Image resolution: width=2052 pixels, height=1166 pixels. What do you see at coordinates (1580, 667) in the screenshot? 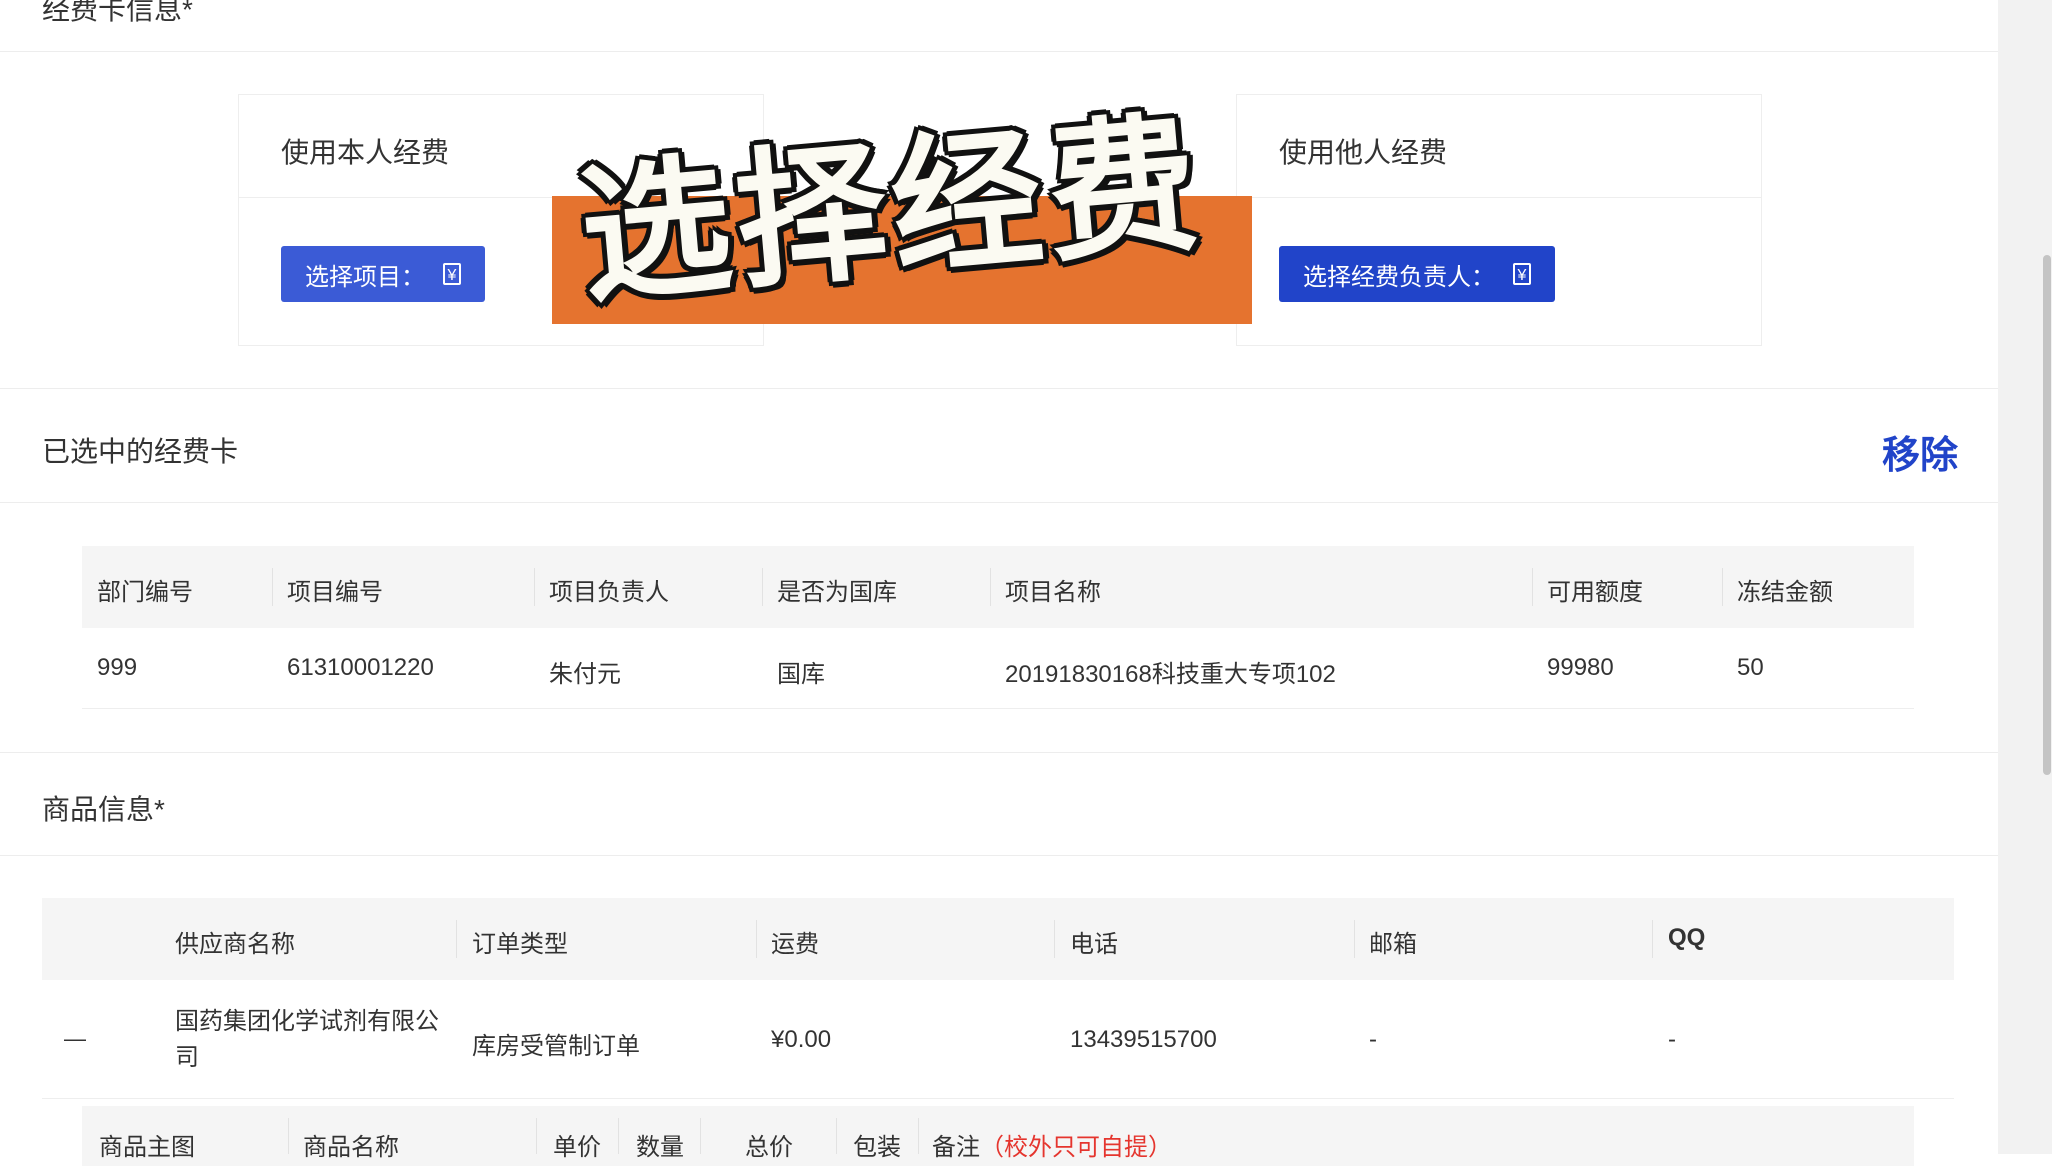
I see `table-cell: 99980` at bounding box center [1580, 667].